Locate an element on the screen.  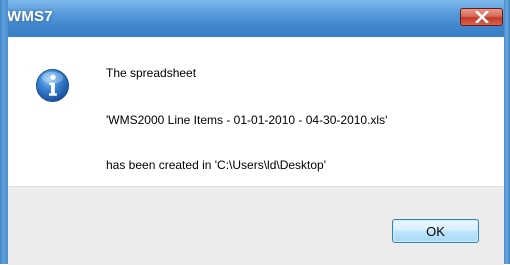
window-frame-right is located at coordinates (507, 132).